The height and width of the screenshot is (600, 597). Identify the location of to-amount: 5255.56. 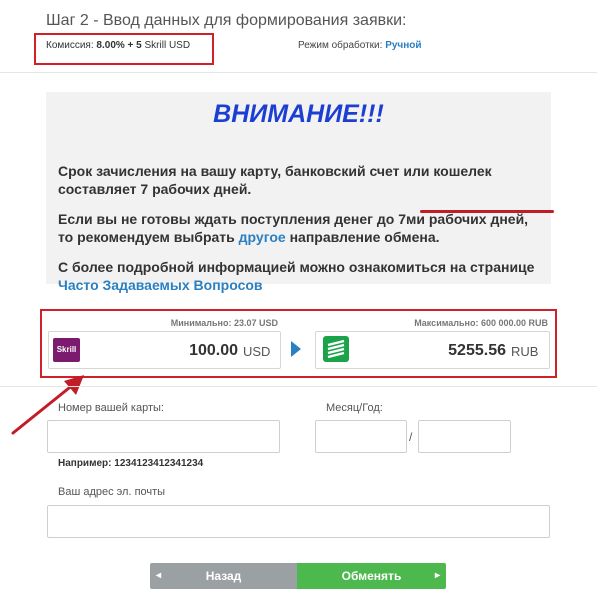
(477, 350).